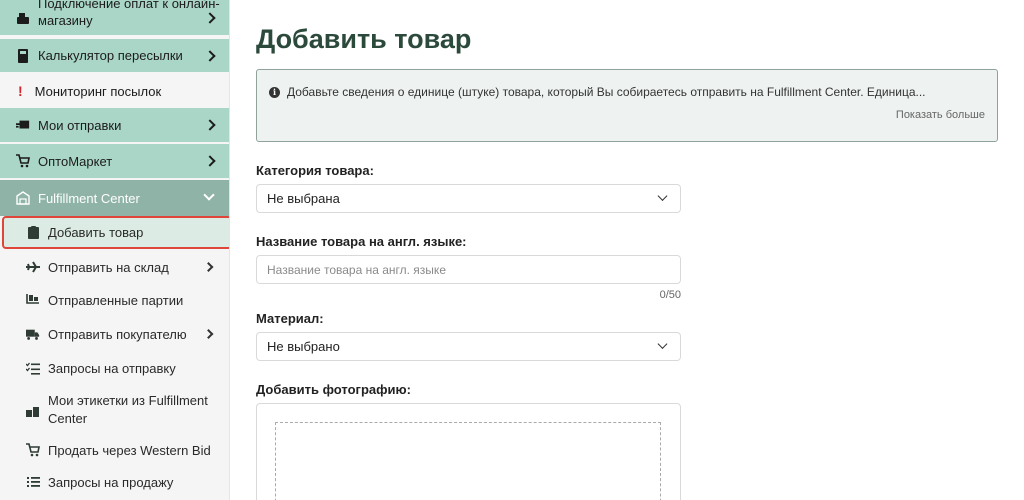  What do you see at coordinates (361, 241) in the screenshot?
I see `product-name-label: Название товара на англ. языке:` at bounding box center [361, 241].